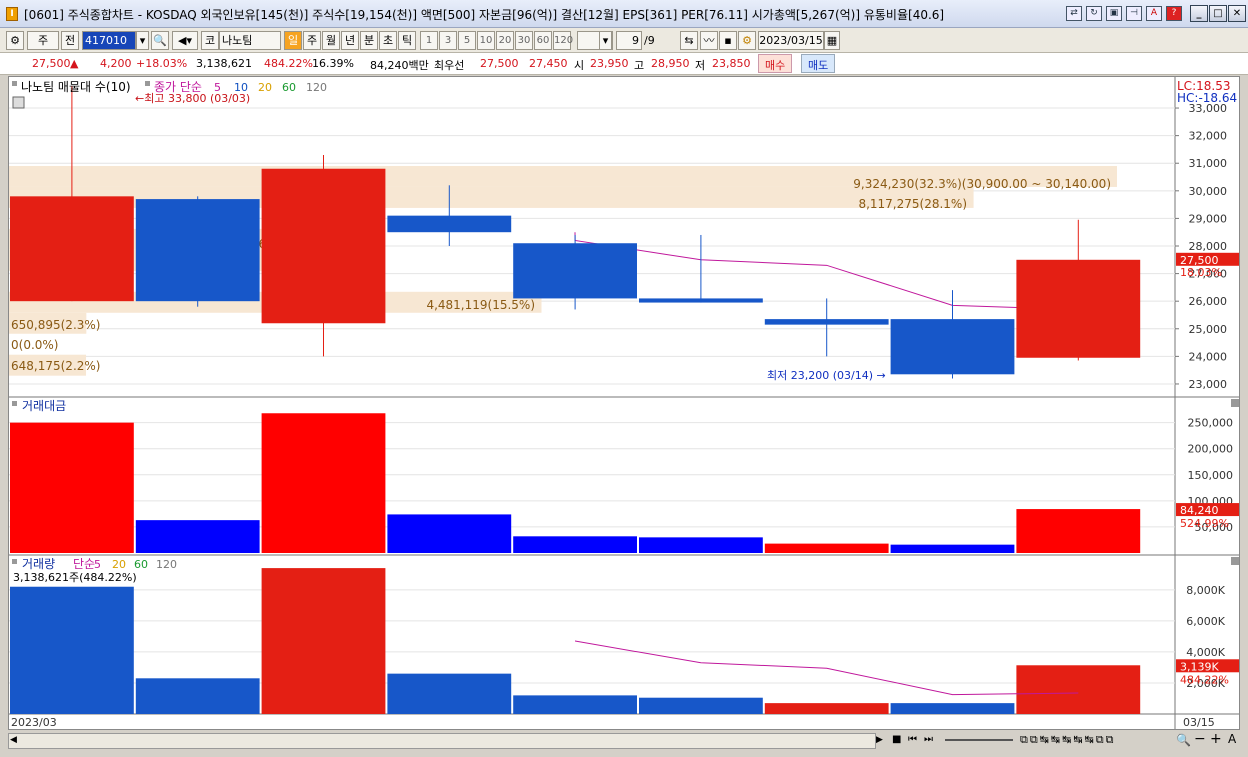 The width and height of the screenshot is (1248, 757). I want to click on trend-icon: 〰, so click(709, 40).